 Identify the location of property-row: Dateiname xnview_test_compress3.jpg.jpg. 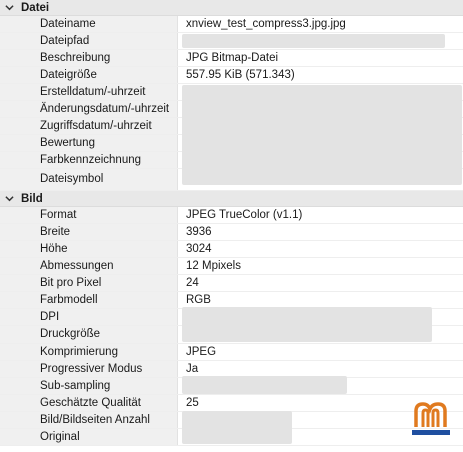
(231, 24).